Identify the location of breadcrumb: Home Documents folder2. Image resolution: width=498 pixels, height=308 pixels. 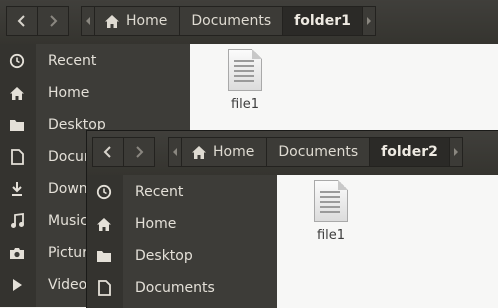
(315, 152).